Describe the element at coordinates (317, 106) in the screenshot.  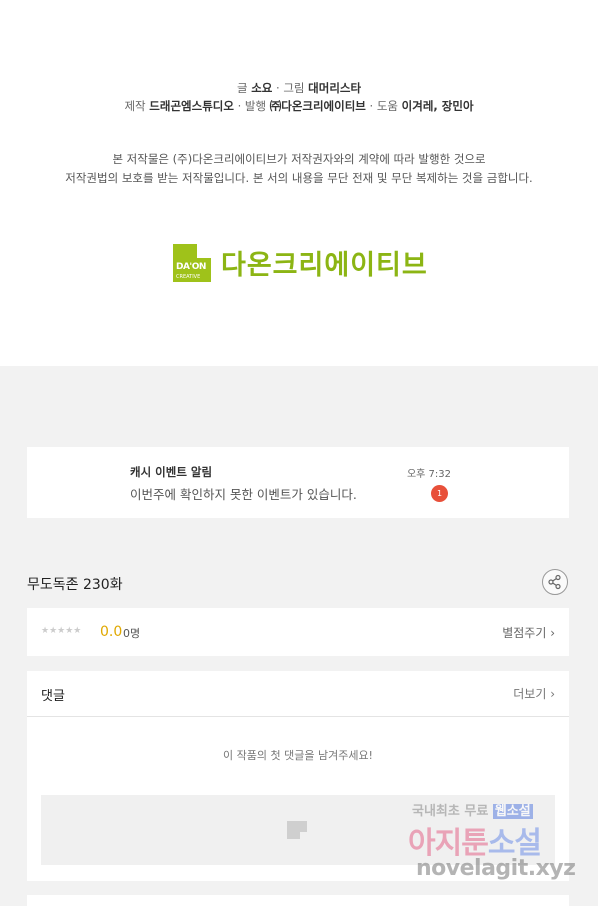
I see `publisher-name: ㈜다온크리에이티브` at that location.